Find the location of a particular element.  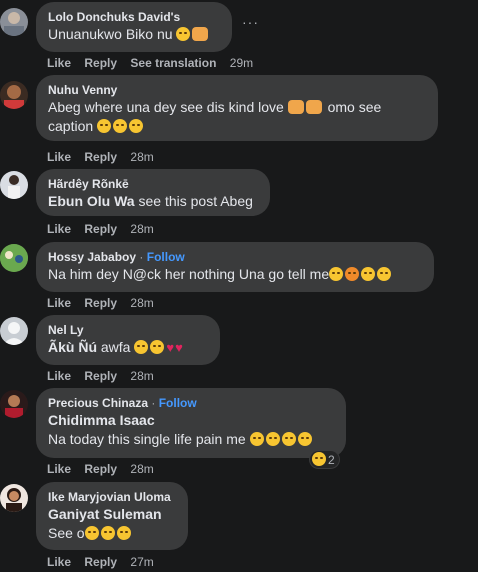

comment-text: caption is located at coordinates (237, 126).